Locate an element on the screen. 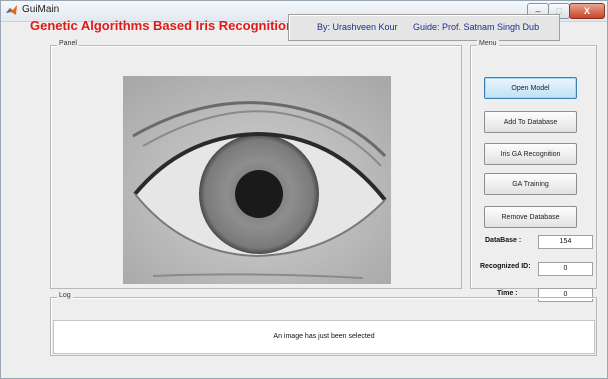  recognized-id-field: 0 is located at coordinates (565, 269).